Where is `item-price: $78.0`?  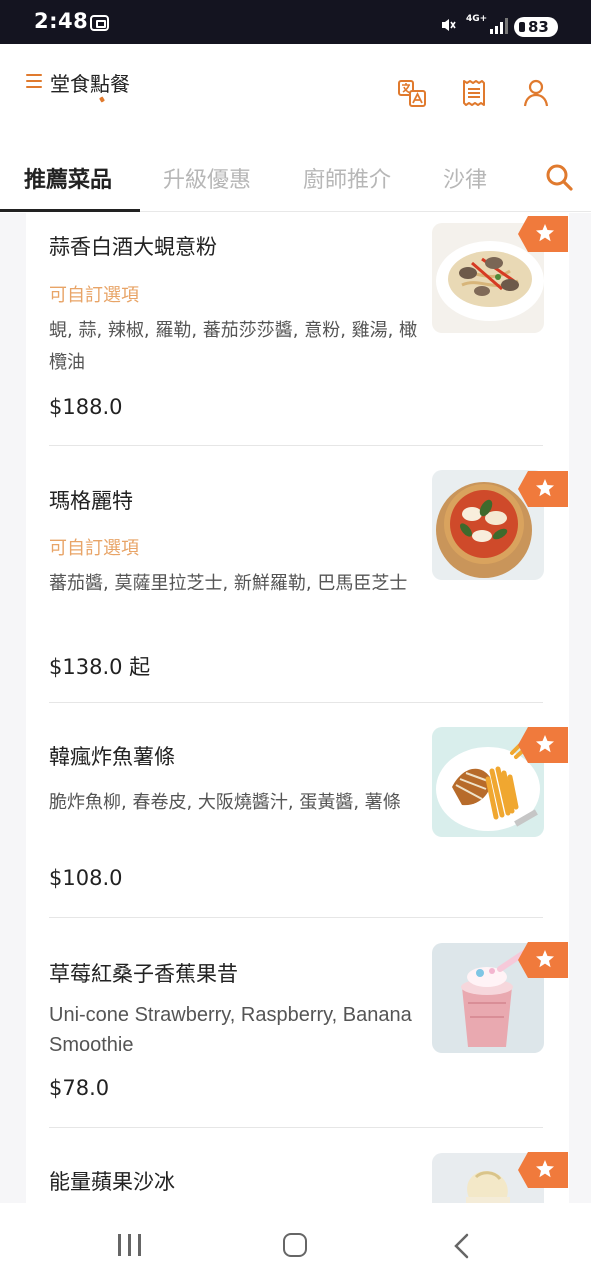
item-price: $78.0 is located at coordinates (79, 1088).